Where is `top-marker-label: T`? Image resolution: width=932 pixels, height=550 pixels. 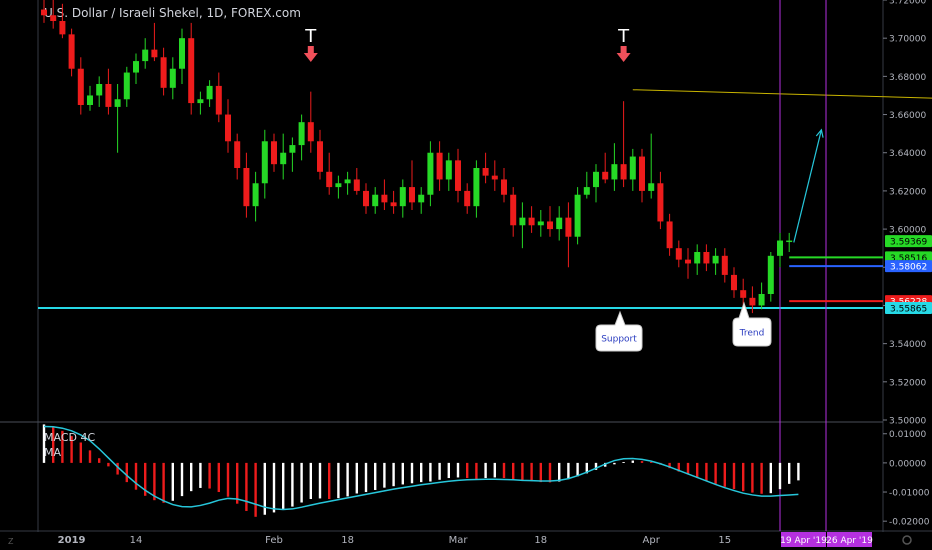
top-marker-label: T is located at coordinates (310, 36).